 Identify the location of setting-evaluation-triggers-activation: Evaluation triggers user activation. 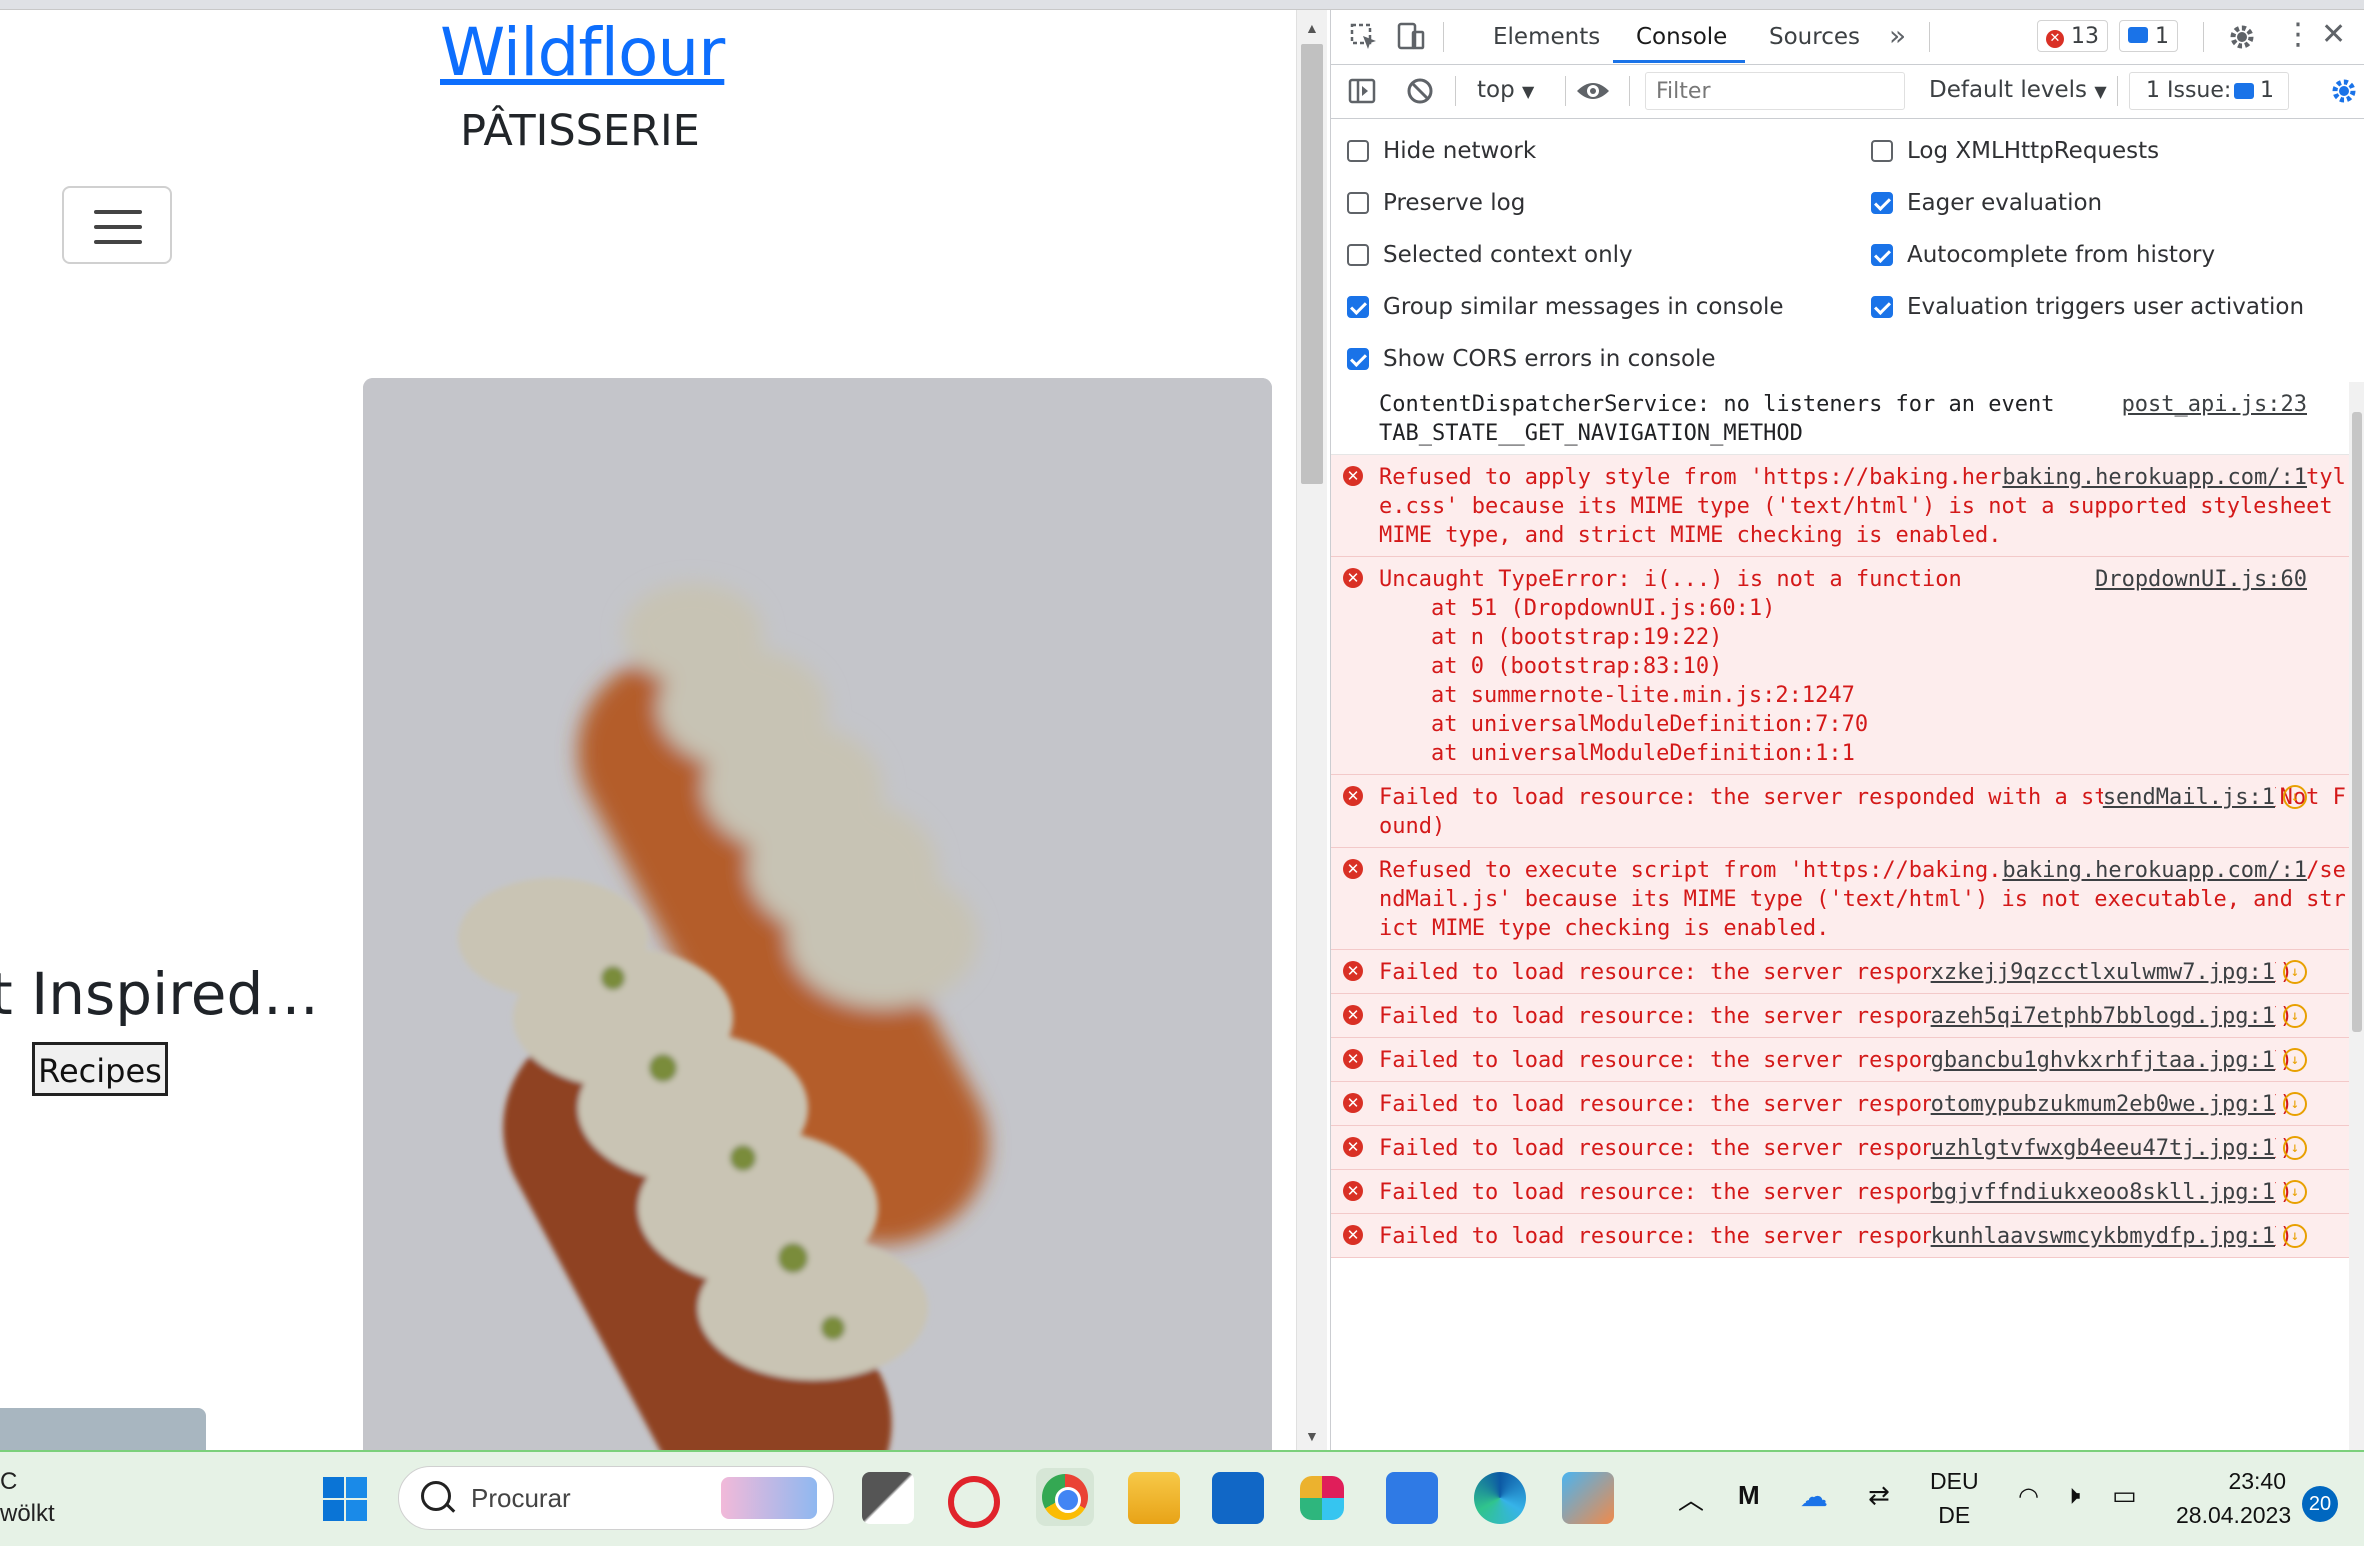
(2087, 307).